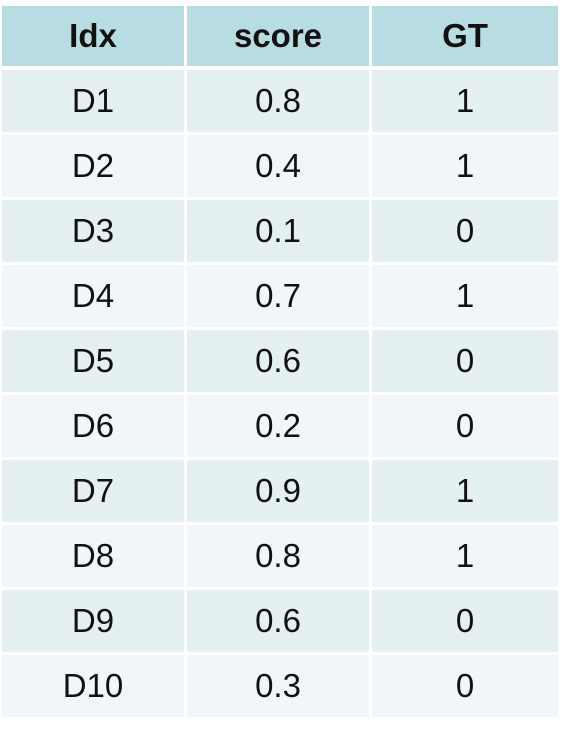 The width and height of the screenshot is (563, 739). Describe the element at coordinates (94, 38) in the screenshot. I see `header-idx: Idx` at that location.